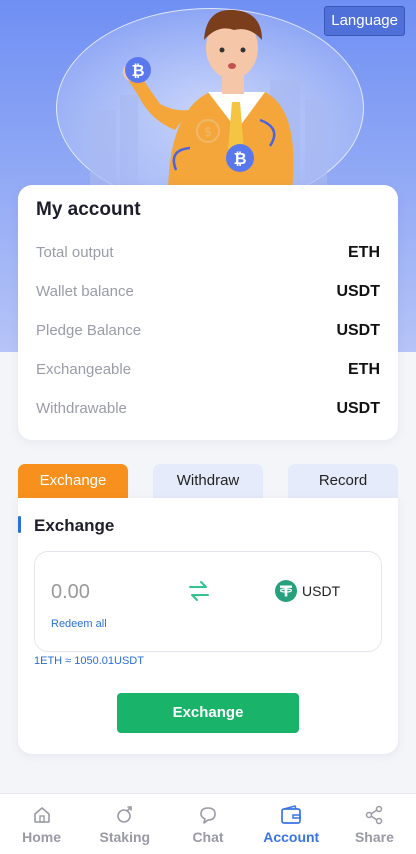 The height and width of the screenshot is (854, 416). Describe the element at coordinates (88, 209) in the screenshot. I see `account-title: My account` at that location.